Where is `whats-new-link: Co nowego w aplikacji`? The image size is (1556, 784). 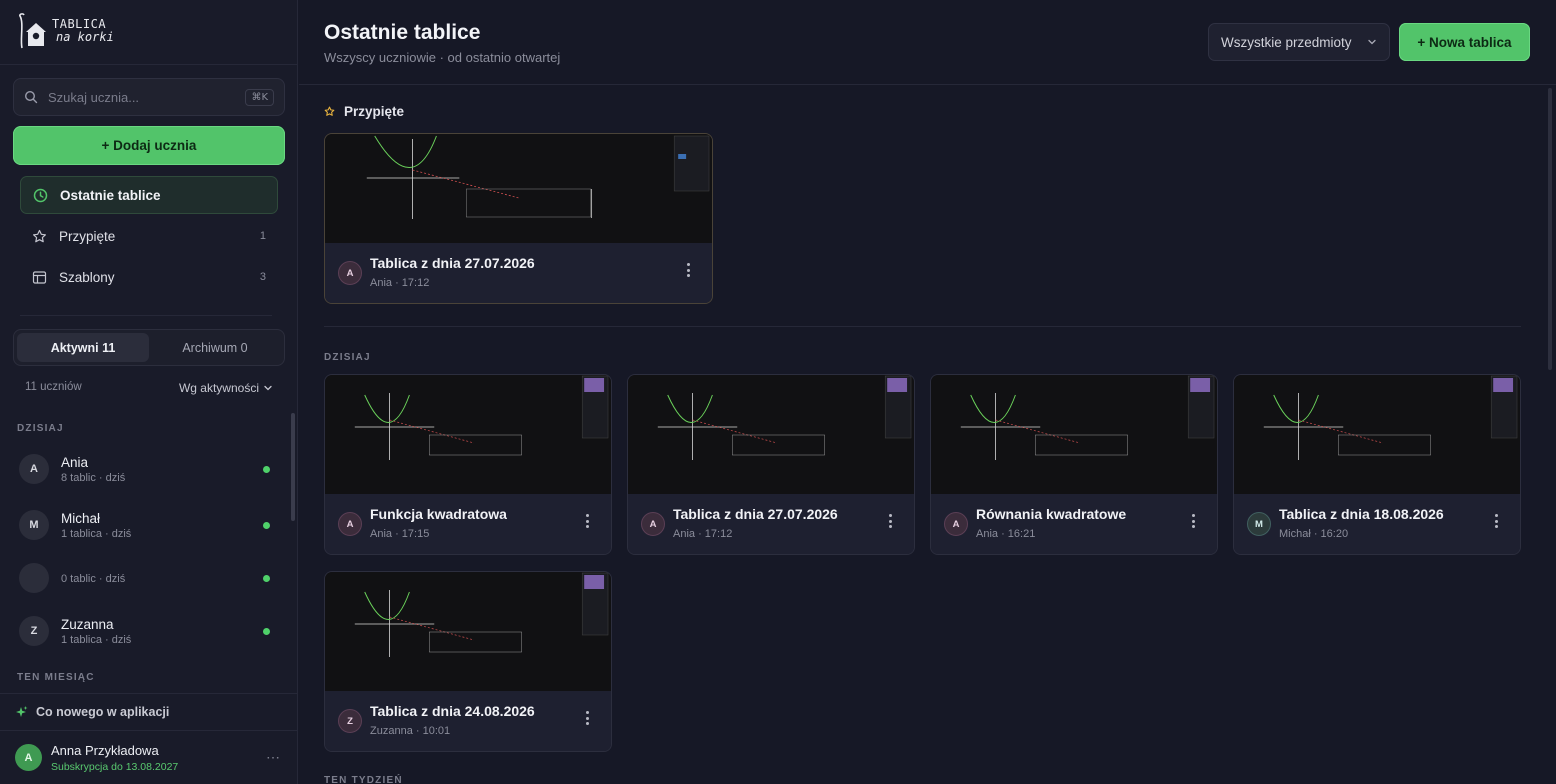
whats-new-link: Co nowego w aplikacji is located at coordinates (149, 711).